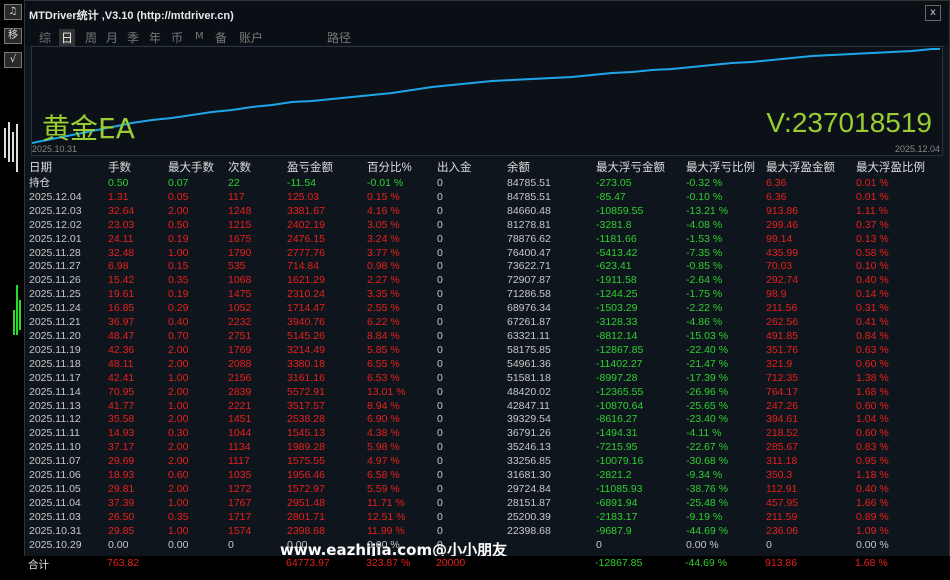  What do you see at coordinates (240, 322) in the screenshot?
I see `cell: 2232` at bounding box center [240, 322].